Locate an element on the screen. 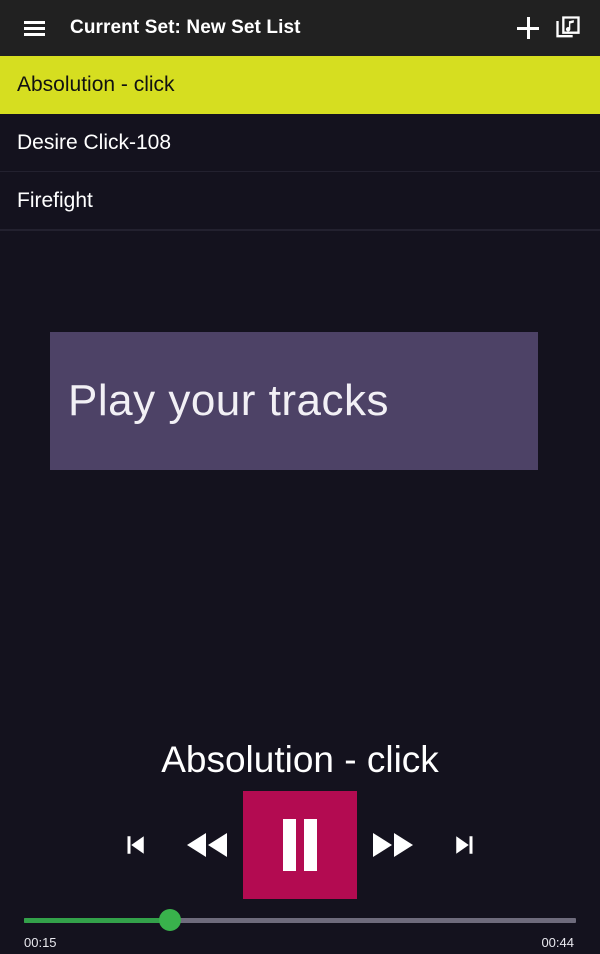  page-title: Current Set: New Set List is located at coordinates (185, 27).